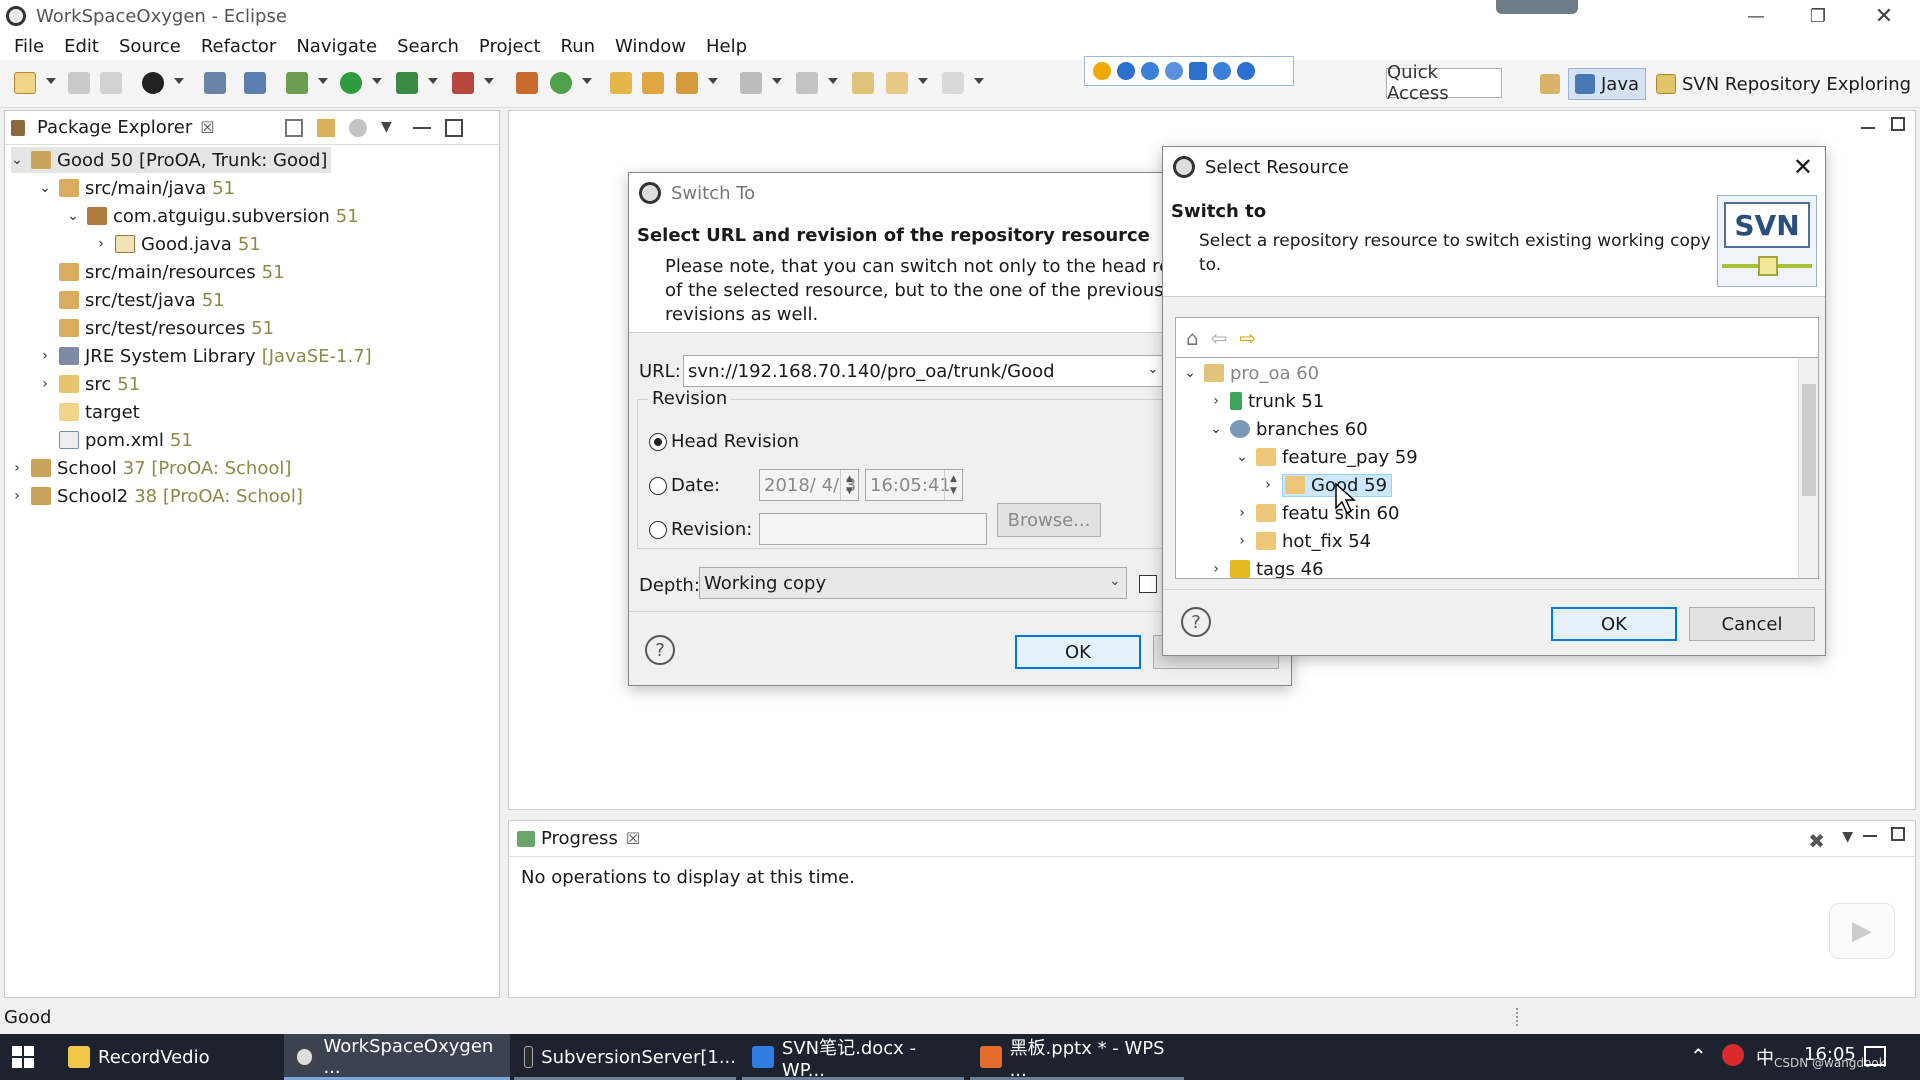 This screenshot has height=1080, width=1920. Describe the element at coordinates (142, 300) in the screenshot. I see `tree-node-src-test-java: src/test/java 51` at that location.